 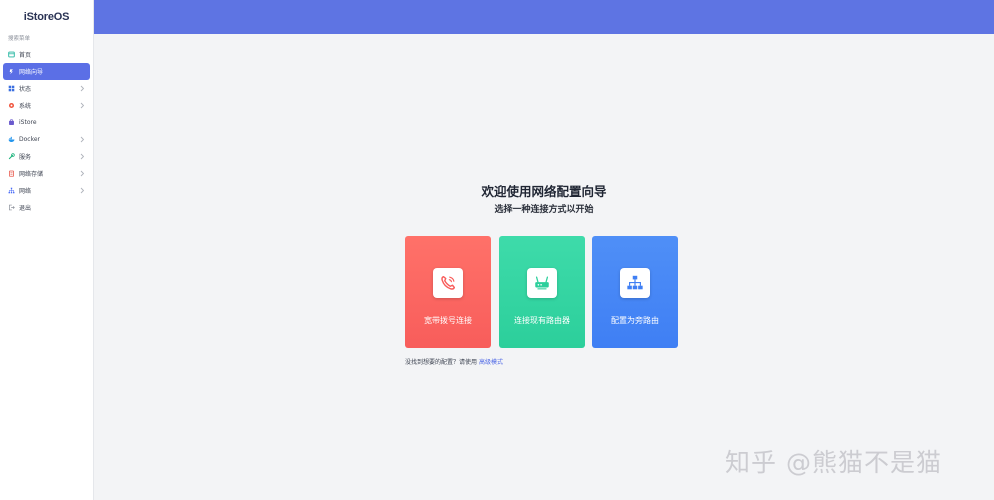 What do you see at coordinates (25, 106) in the screenshot?
I see `sidebar-item-label: 系统` at bounding box center [25, 106].